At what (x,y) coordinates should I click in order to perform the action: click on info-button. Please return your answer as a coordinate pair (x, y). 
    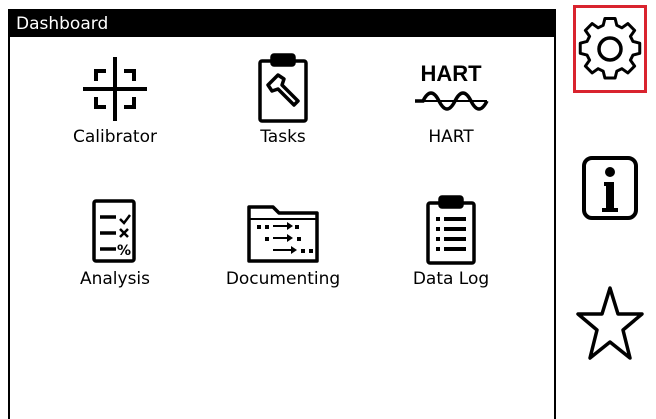
    Looking at the image, I should click on (610, 188).